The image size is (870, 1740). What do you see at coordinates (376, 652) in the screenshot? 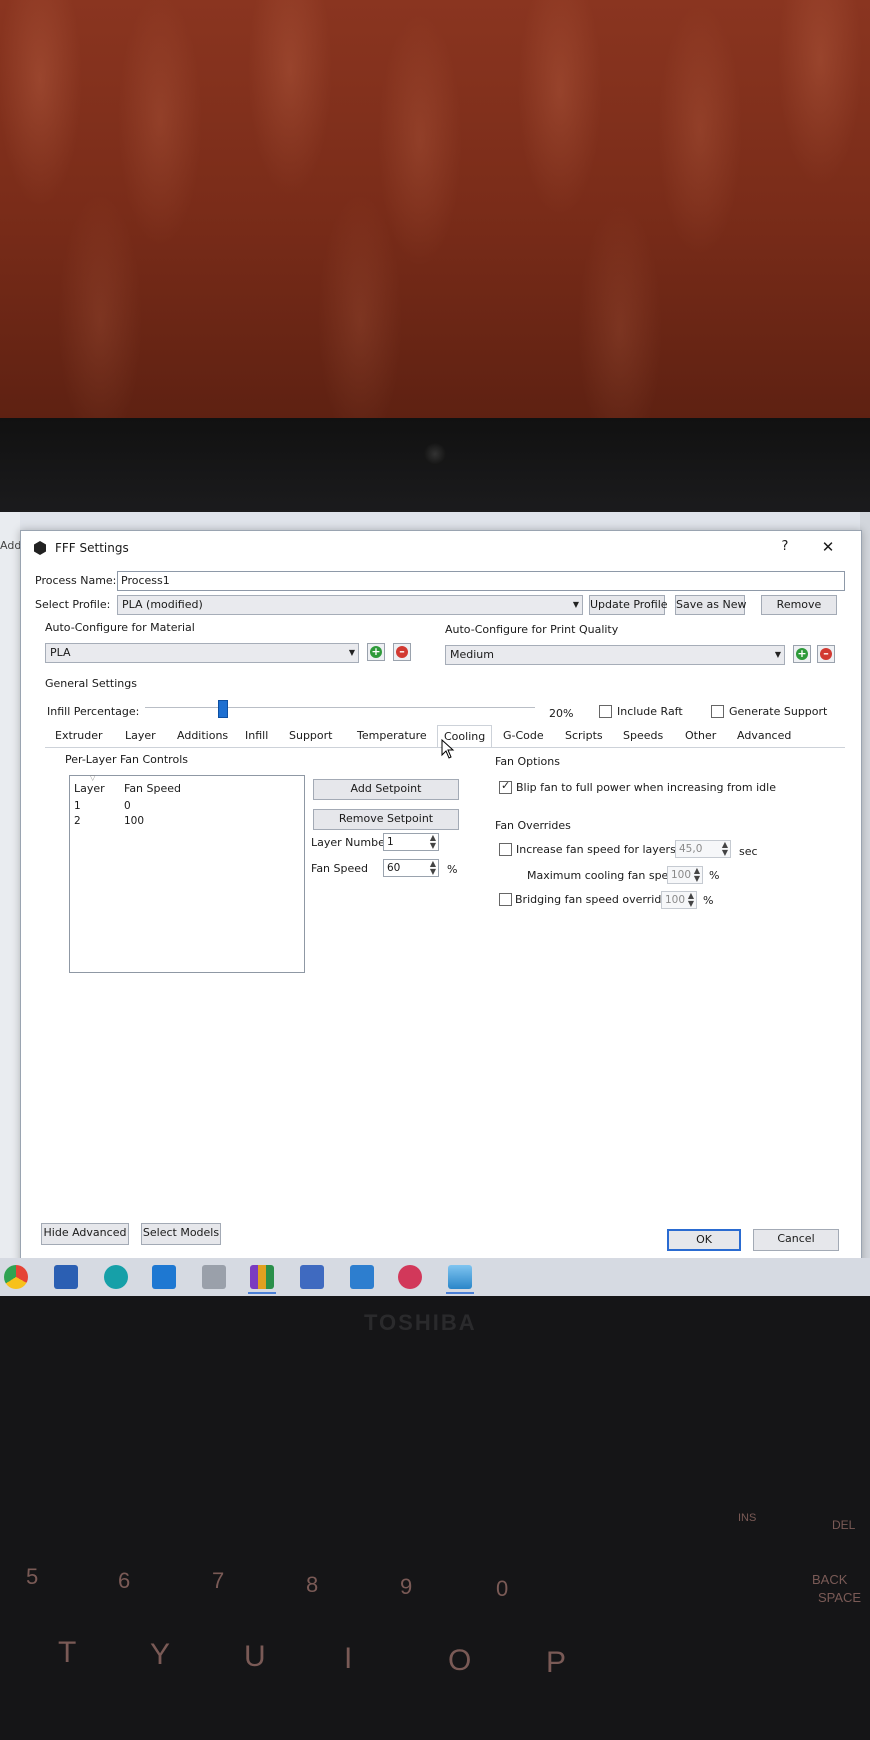
I see `add-material-icon` at bounding box center [376, 652].